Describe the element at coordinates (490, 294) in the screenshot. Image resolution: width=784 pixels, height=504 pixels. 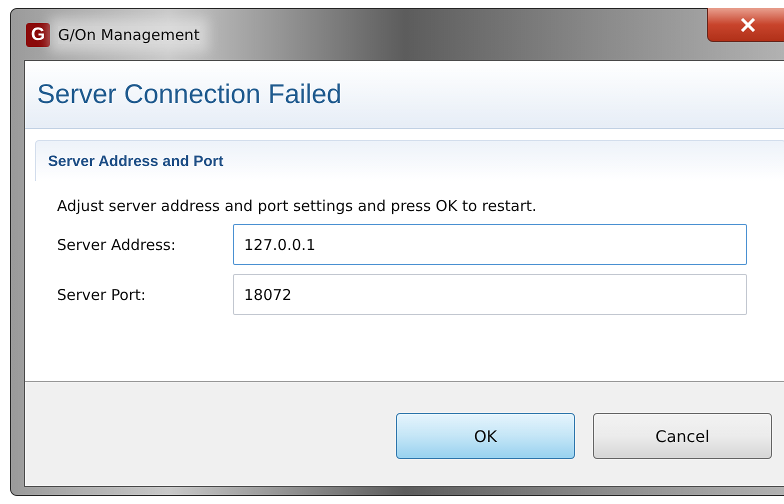
I see `input-field: 18072` at that location.